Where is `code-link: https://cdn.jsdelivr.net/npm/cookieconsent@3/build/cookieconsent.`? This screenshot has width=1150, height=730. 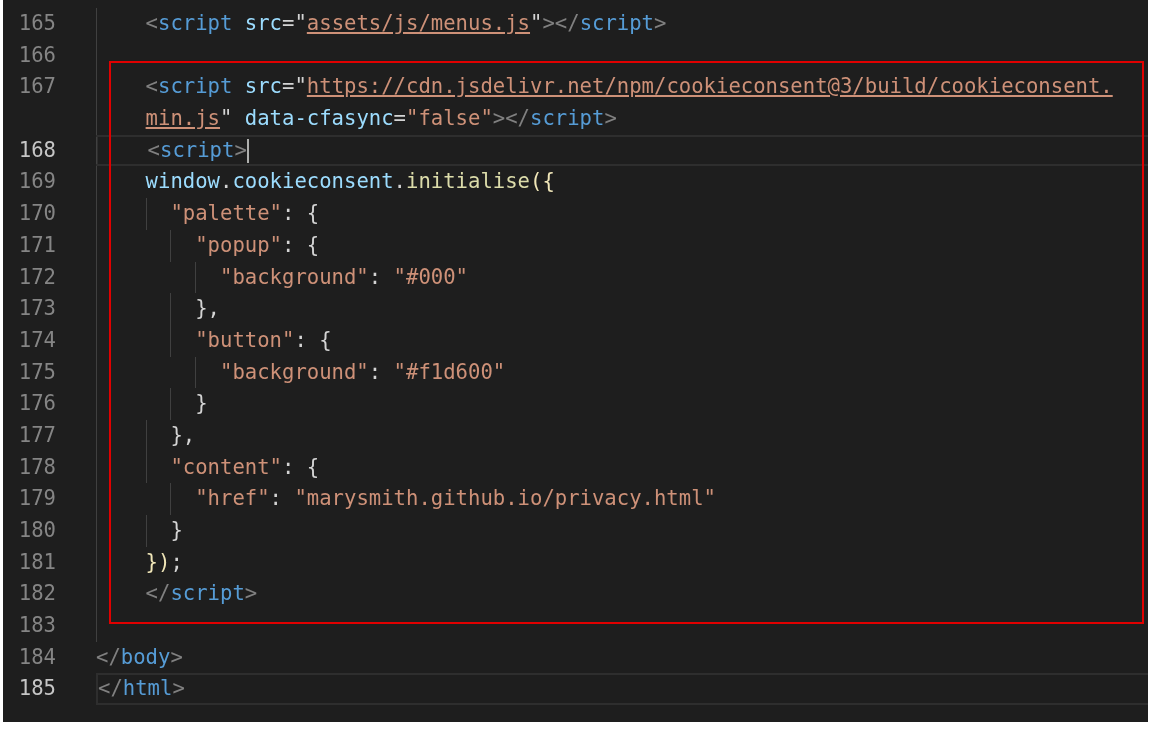 code-link: https://cdn.jsdelivr.net/npm/cookieconsent@3/build/cookieconsent. is located at coordinates (709, 86).